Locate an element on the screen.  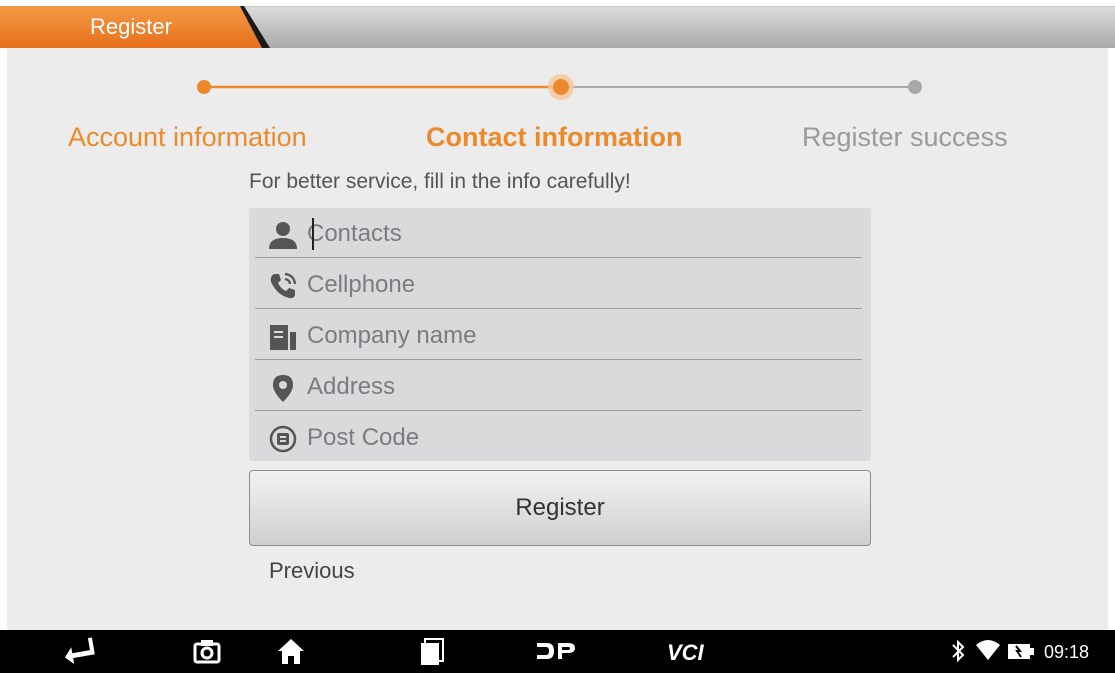
address-field is located at coordinates (560, 386).